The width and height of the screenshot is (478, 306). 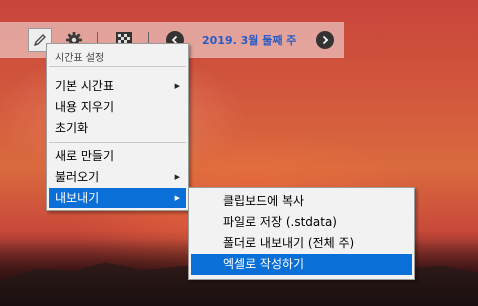 What do you see at coordinates (117, 156) in the screenshot?
I see `menu-item-new: 새로 만들기` at bounding box center [117, 156].